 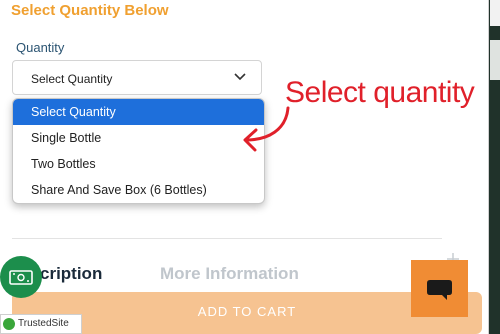 I want to click on quantity-option-select-quantity: Select Quantity, so click(x=138, y=112).